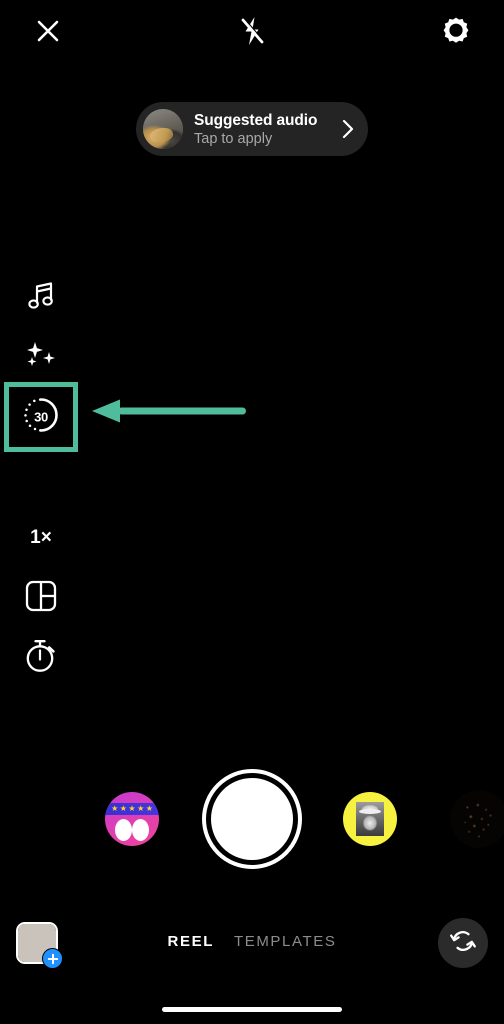 This screenshot has height=1024, width=504. Describe the element at coordinates (191, 942) in the screenshot. I see `tab-reel: REEL` at that location.